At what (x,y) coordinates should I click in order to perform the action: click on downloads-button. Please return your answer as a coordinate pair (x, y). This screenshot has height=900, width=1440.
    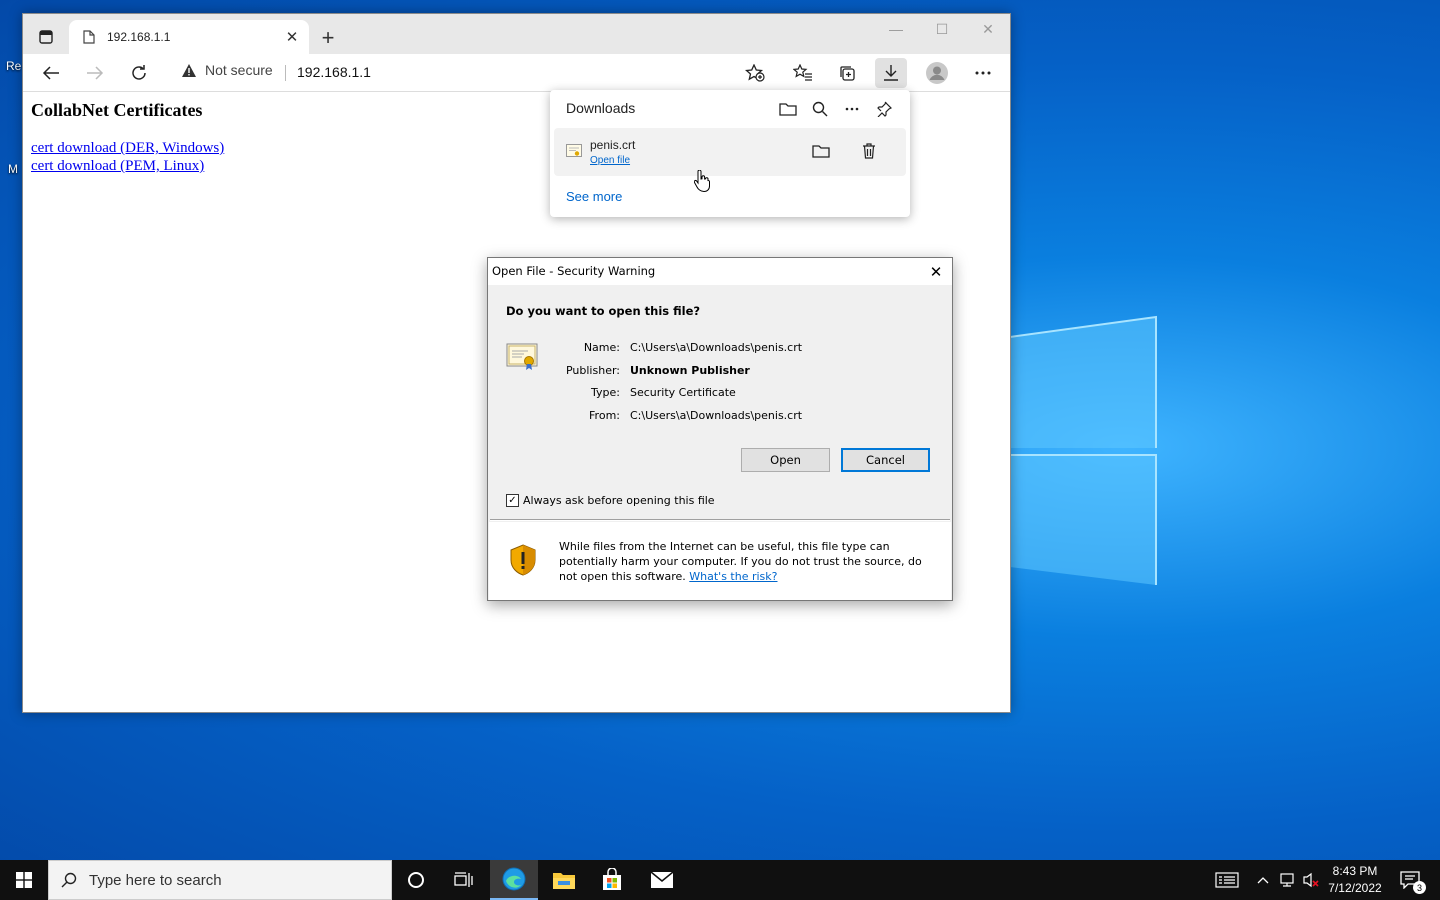
    Looking at the image, I should click on (891, 73).